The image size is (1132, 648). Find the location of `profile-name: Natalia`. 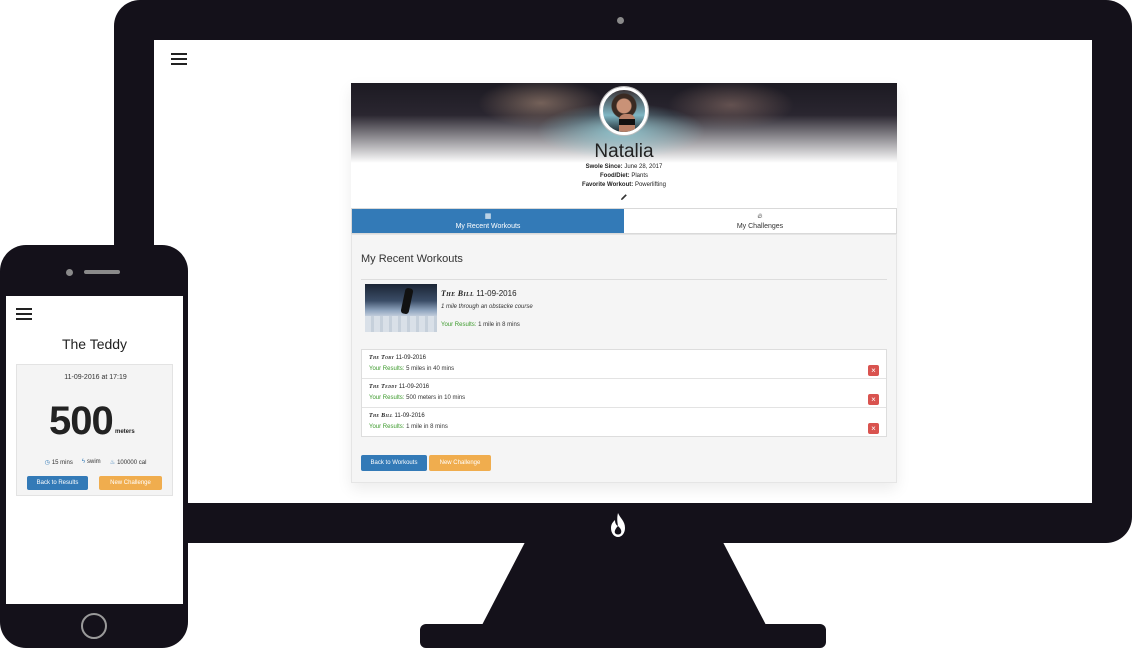

profile-name: Natalia is located at coordinates (624, 151).